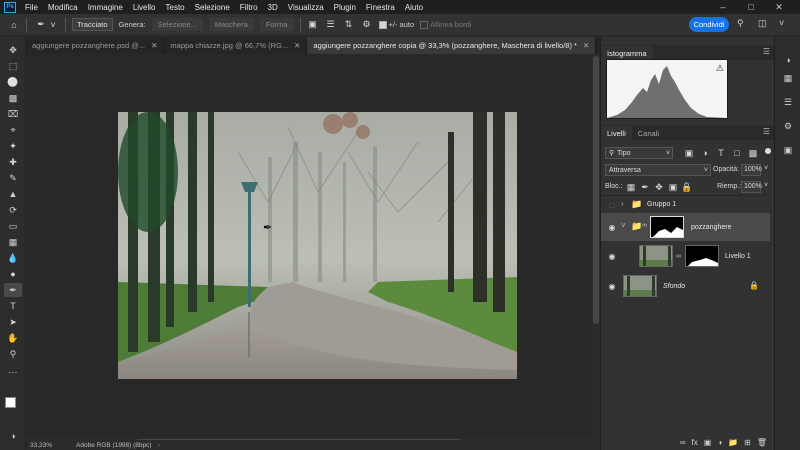  Describe the element at coordinates (733, 442) in the screenshot. I see `new-group-icon: 📁` at that location.